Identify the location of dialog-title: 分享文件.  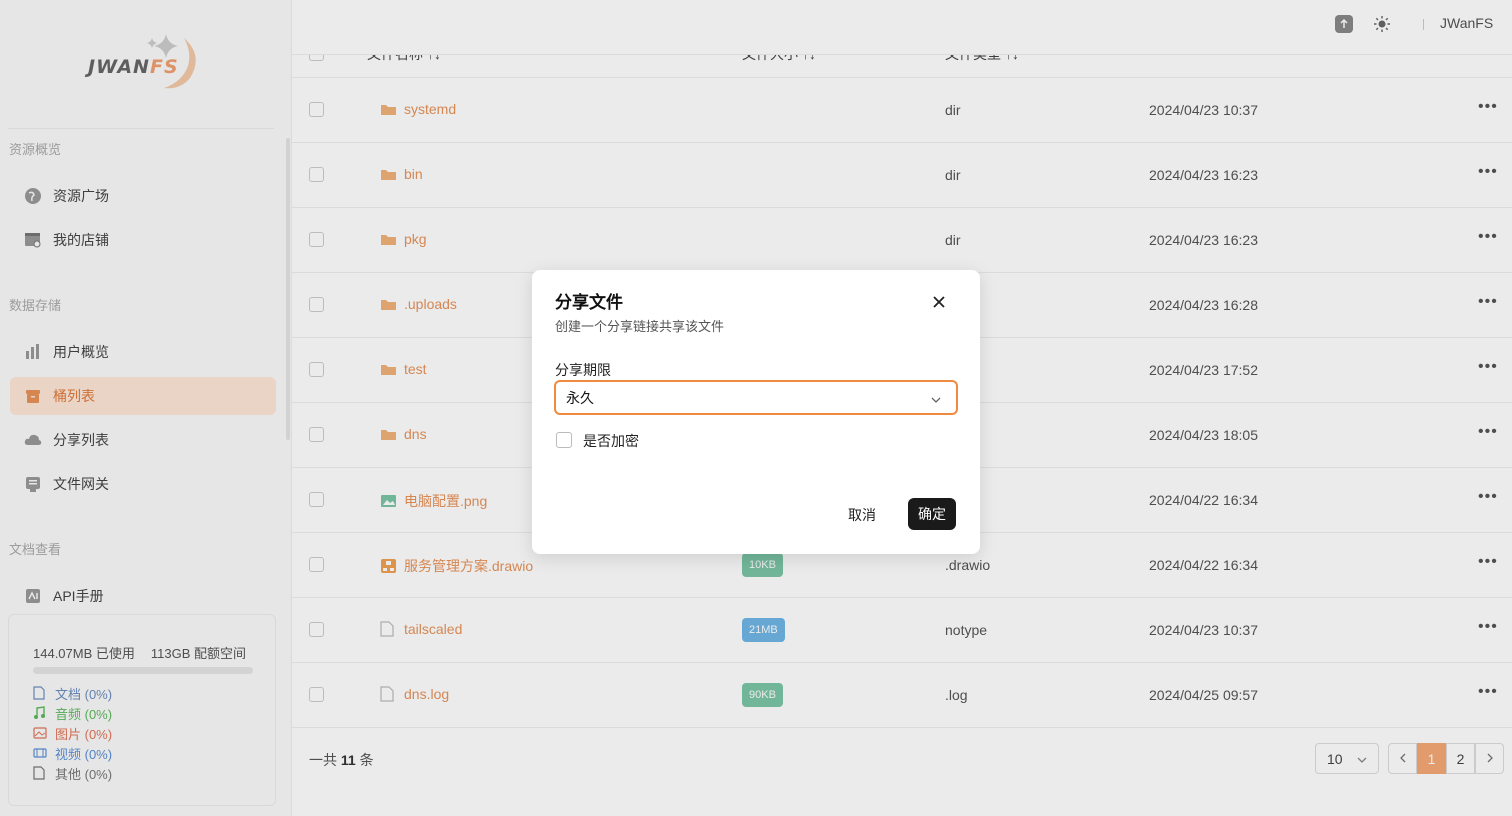
(589, 302).